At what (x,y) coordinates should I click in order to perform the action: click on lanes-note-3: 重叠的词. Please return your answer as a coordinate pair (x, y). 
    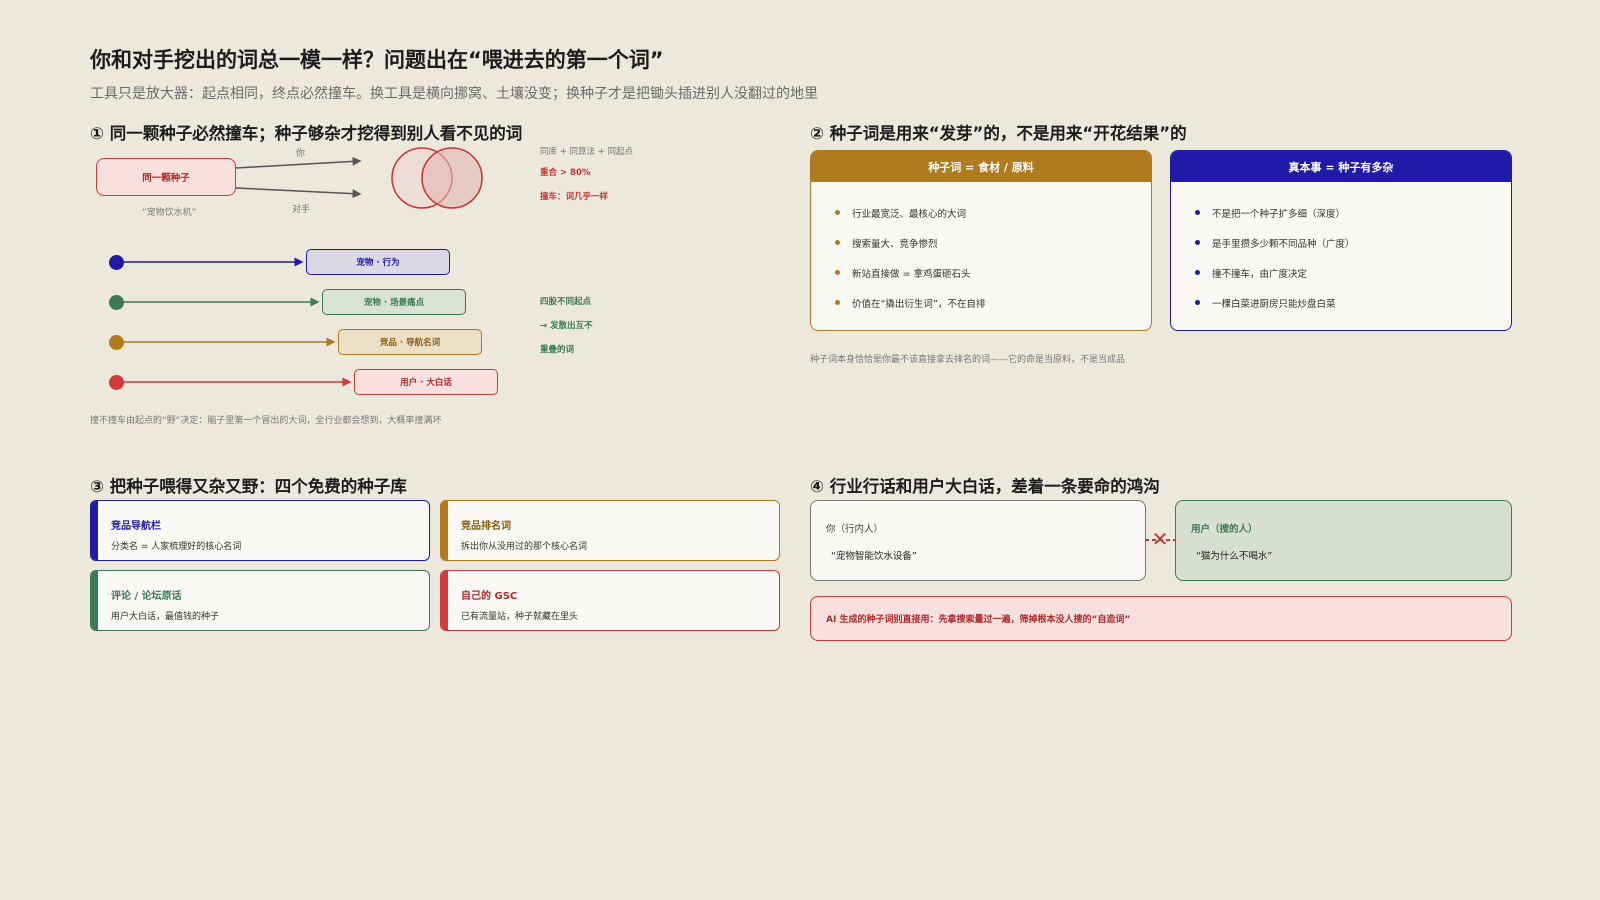
    Looking at the image, I should click on (557, 350).